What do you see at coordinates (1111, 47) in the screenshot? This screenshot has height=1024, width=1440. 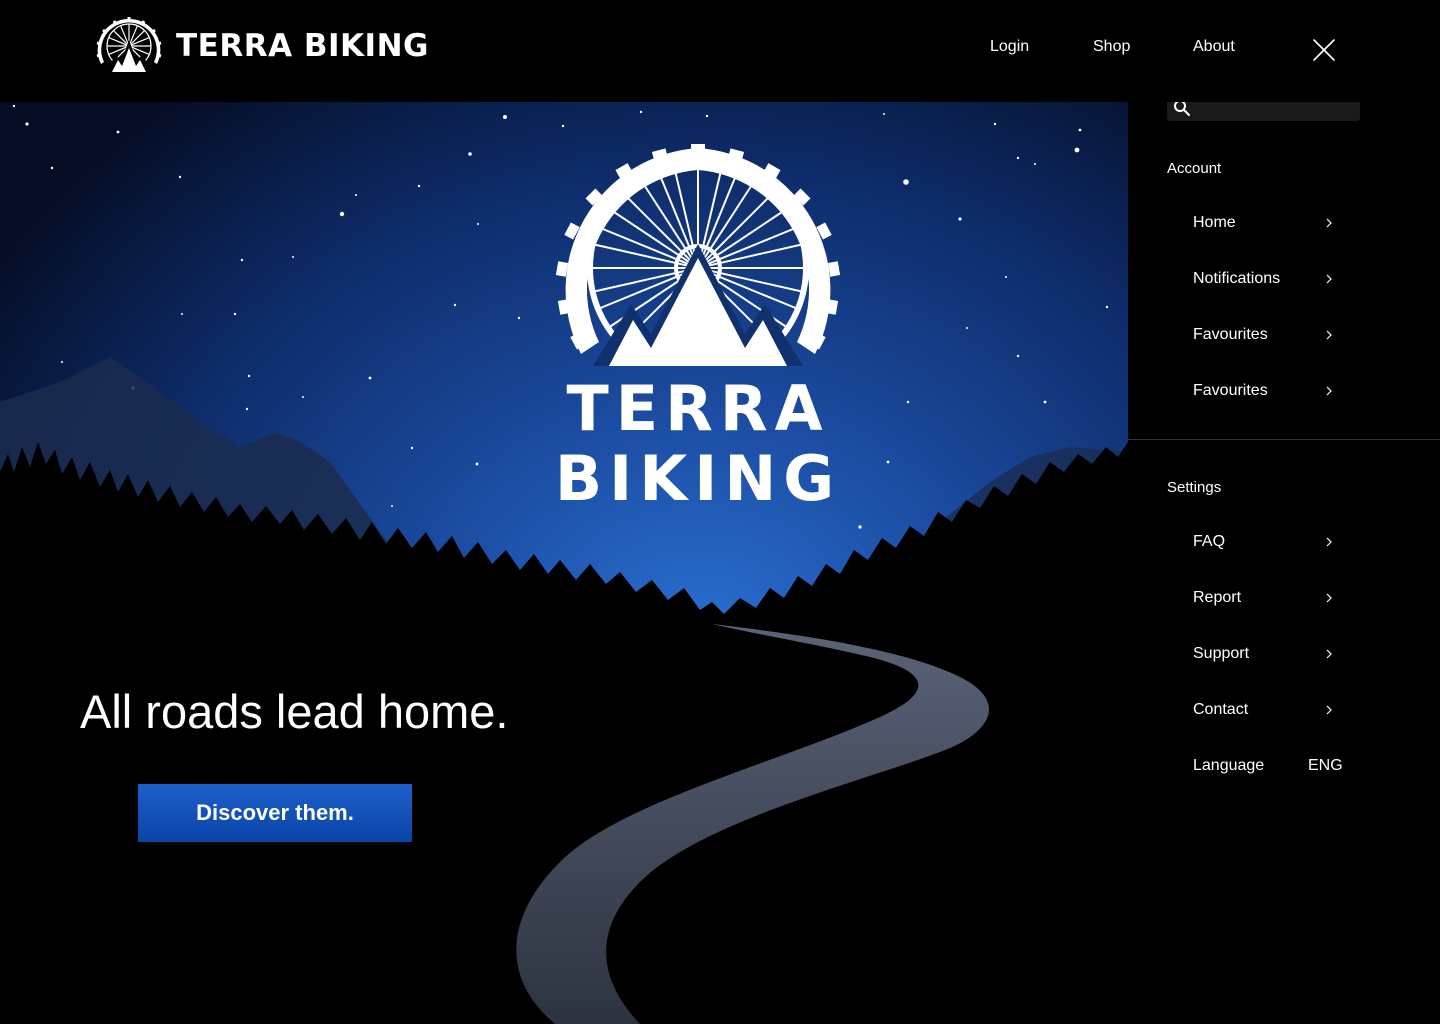 I see `nav-shop-link: Shop` at bounding box center [1111, 47].